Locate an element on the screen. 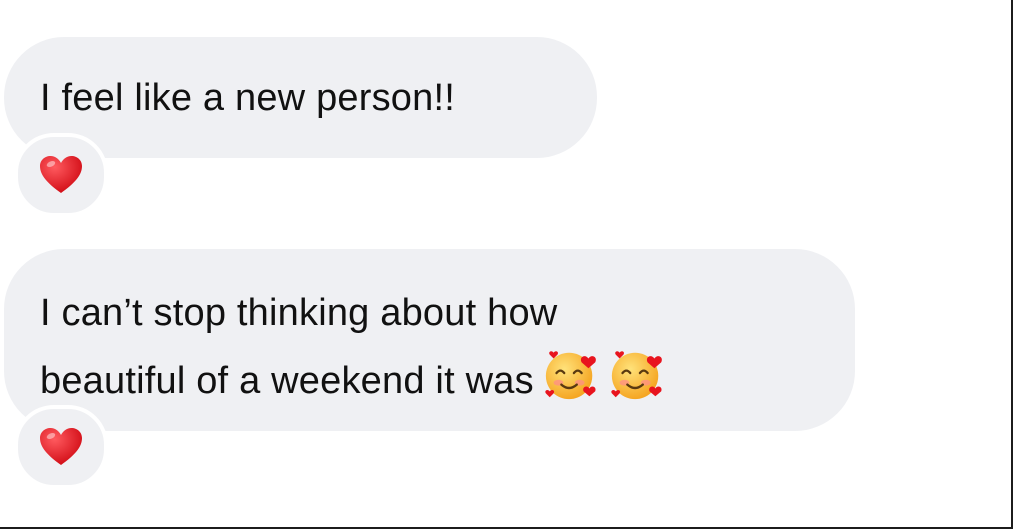  message-text-line-2: beautiful of a weekend it was is located at coordinates (447, 379).